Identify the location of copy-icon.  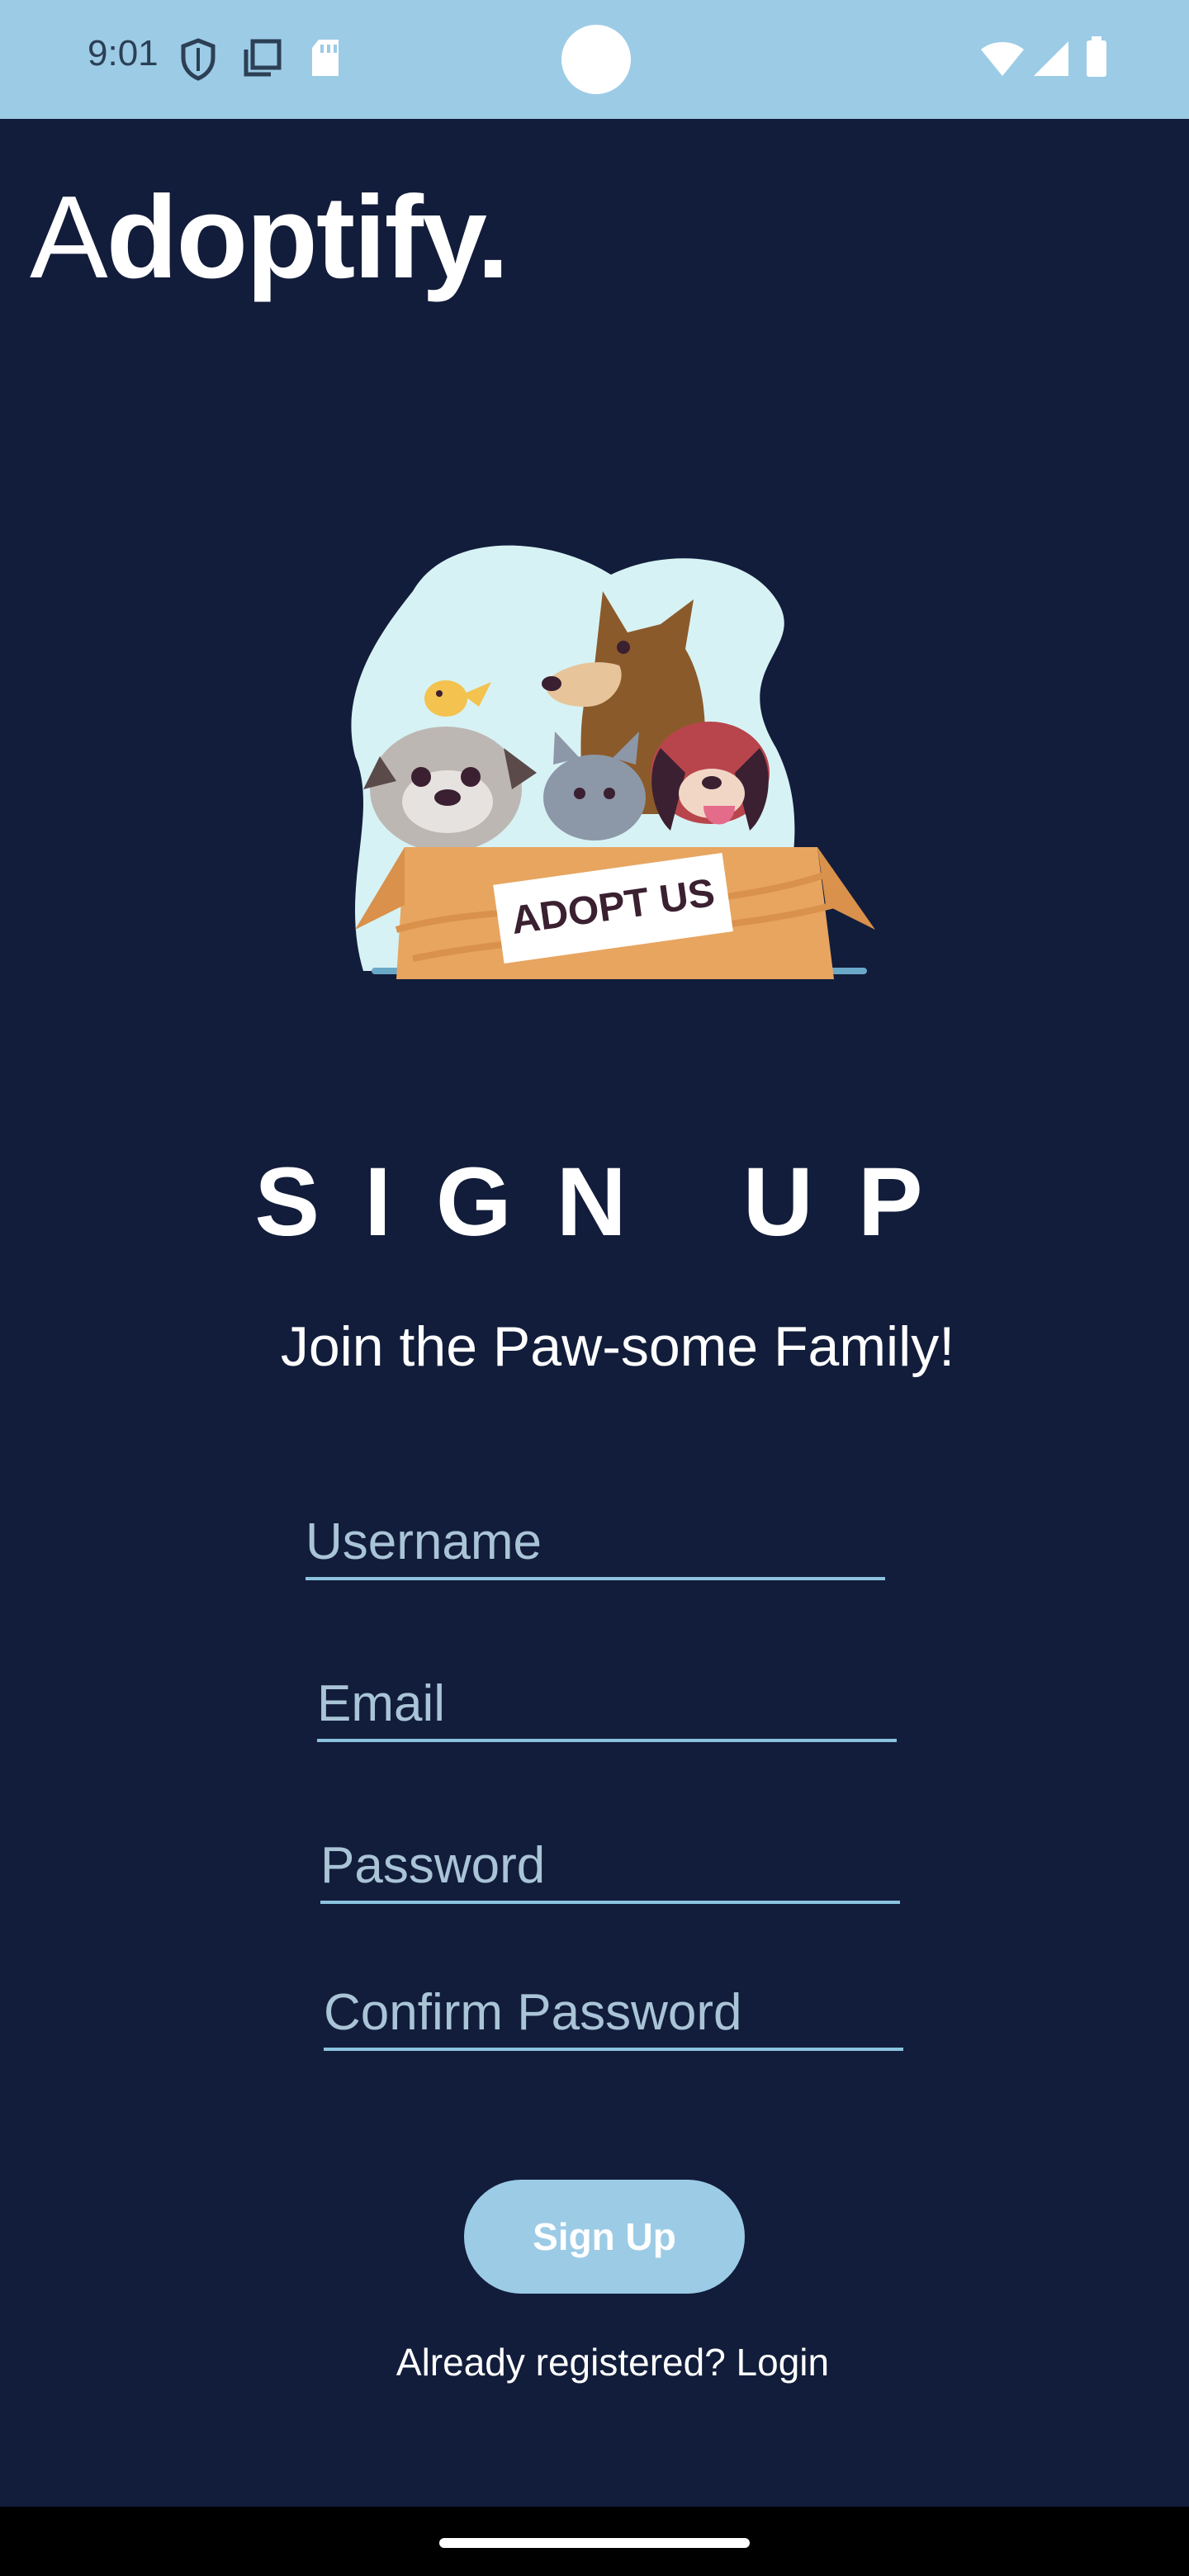
(261, 60).